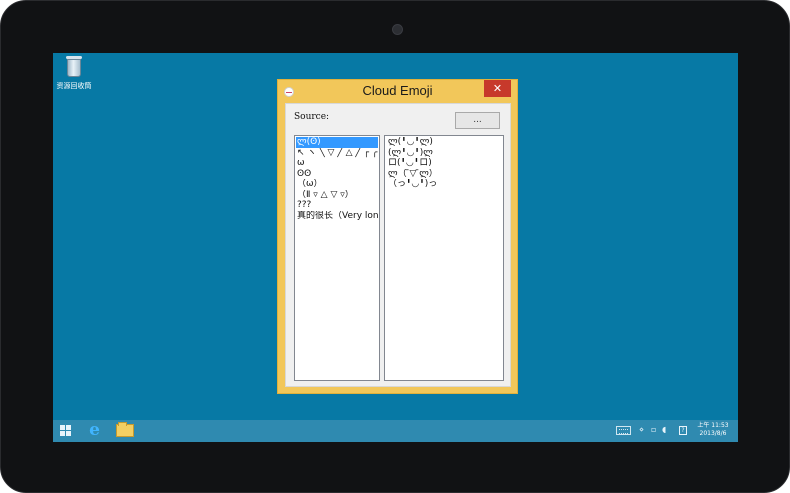 The width and height of the screenshot is (790, 493). I want to click on taskbar-clock: 上午 11:53 2013/8/6, so click(713, 430).